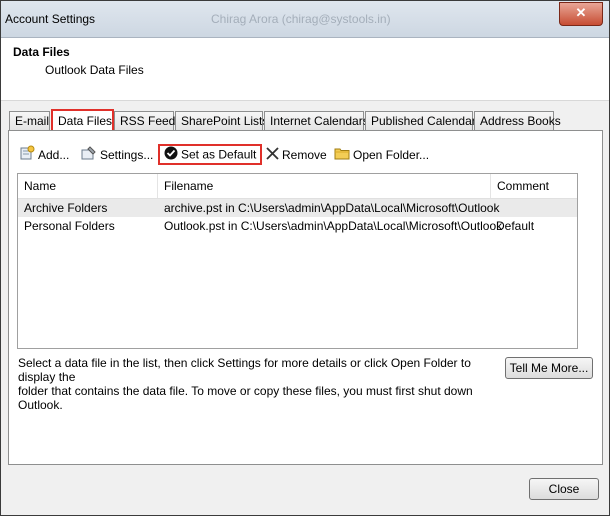  I want to click on row-comment: Default, so click(515, 226).